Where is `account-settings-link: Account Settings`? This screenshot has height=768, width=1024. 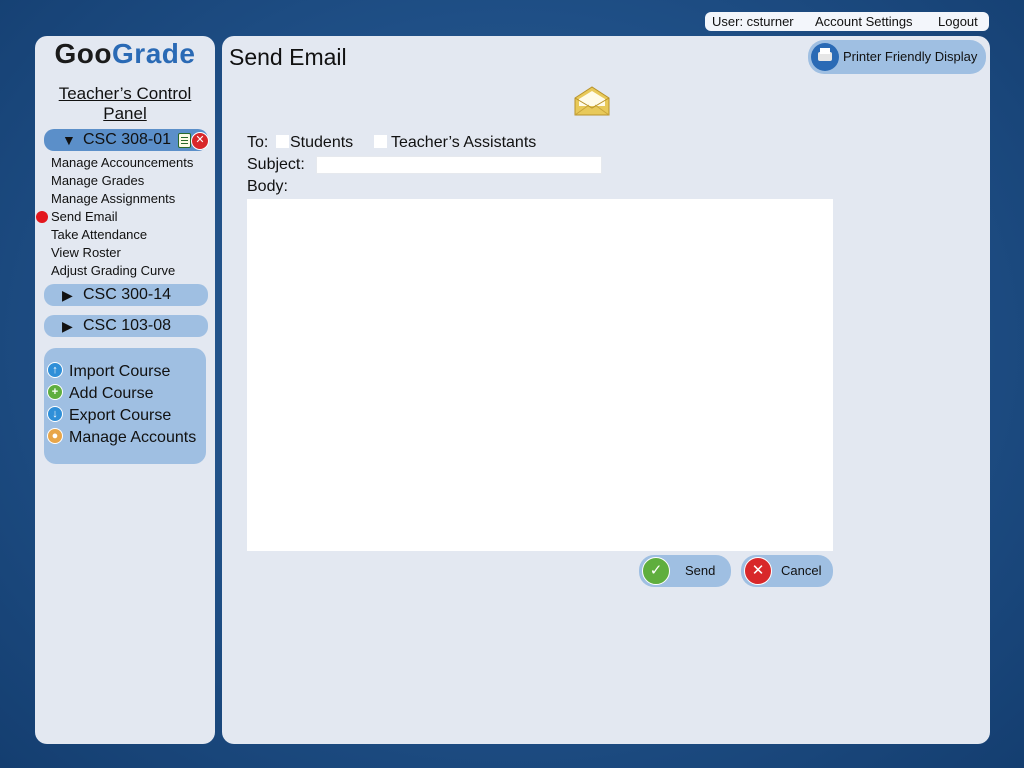
account-settings-link: Account Settings is located at coordinates (864, 21).